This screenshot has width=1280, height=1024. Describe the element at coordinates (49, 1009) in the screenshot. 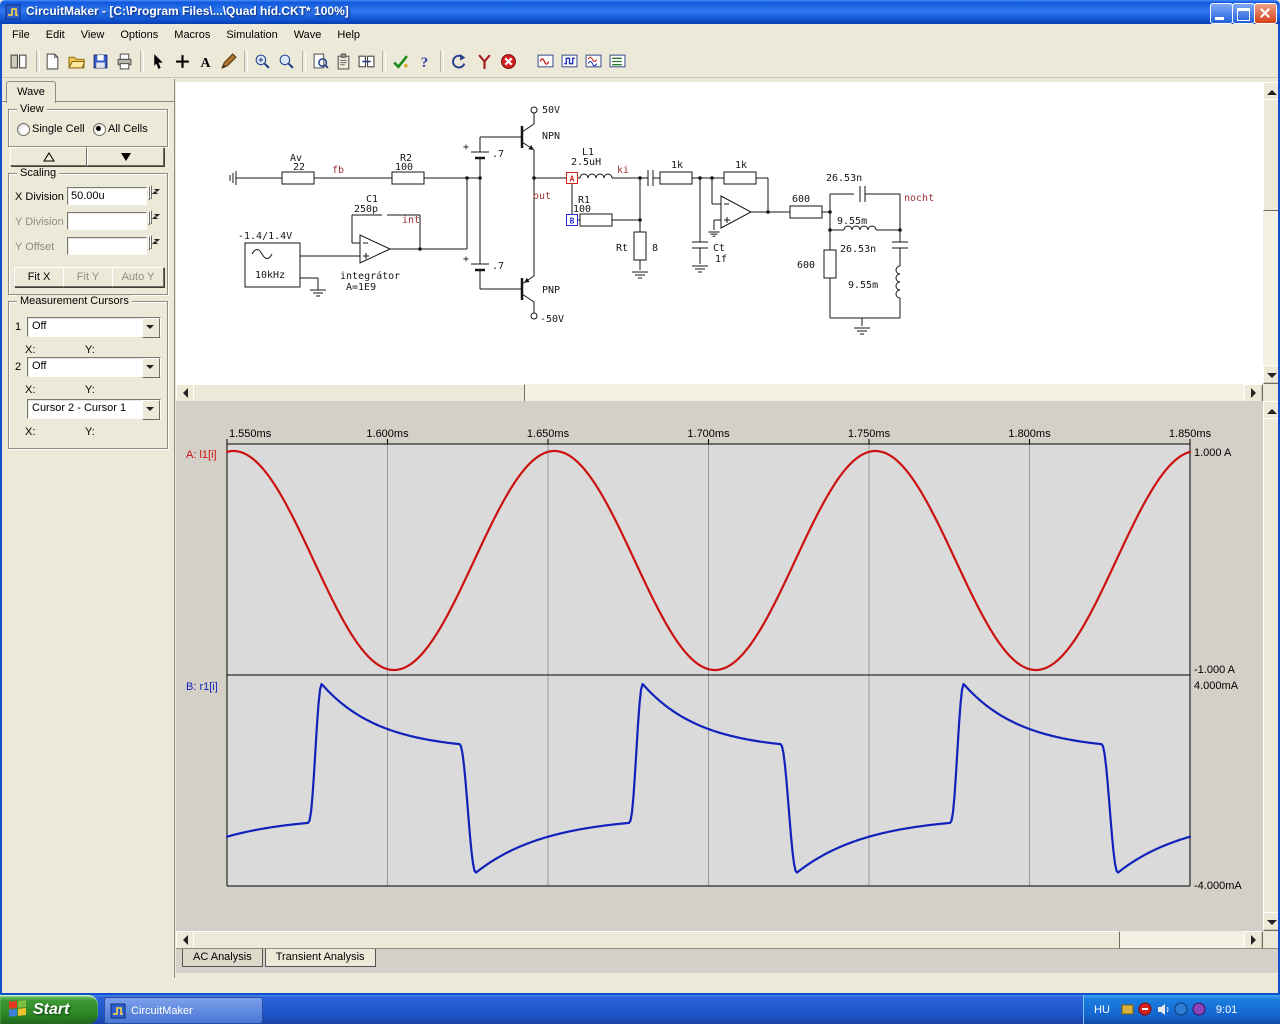

I see `start-button: Start` at that location.